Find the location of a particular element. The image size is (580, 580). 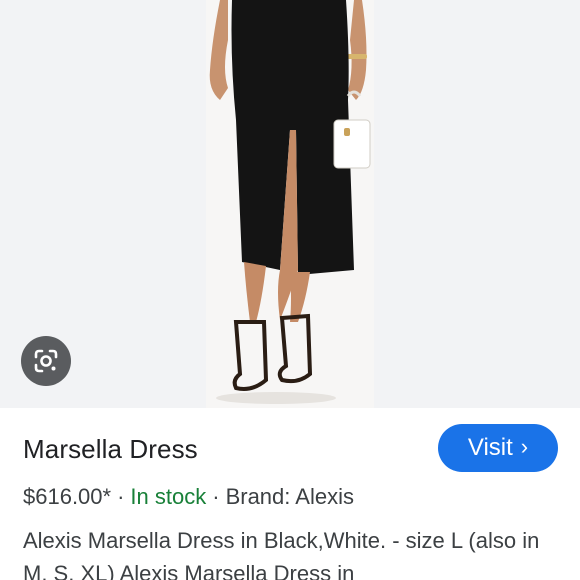

visit-button: Visit › is located at coordinates (498, 448).